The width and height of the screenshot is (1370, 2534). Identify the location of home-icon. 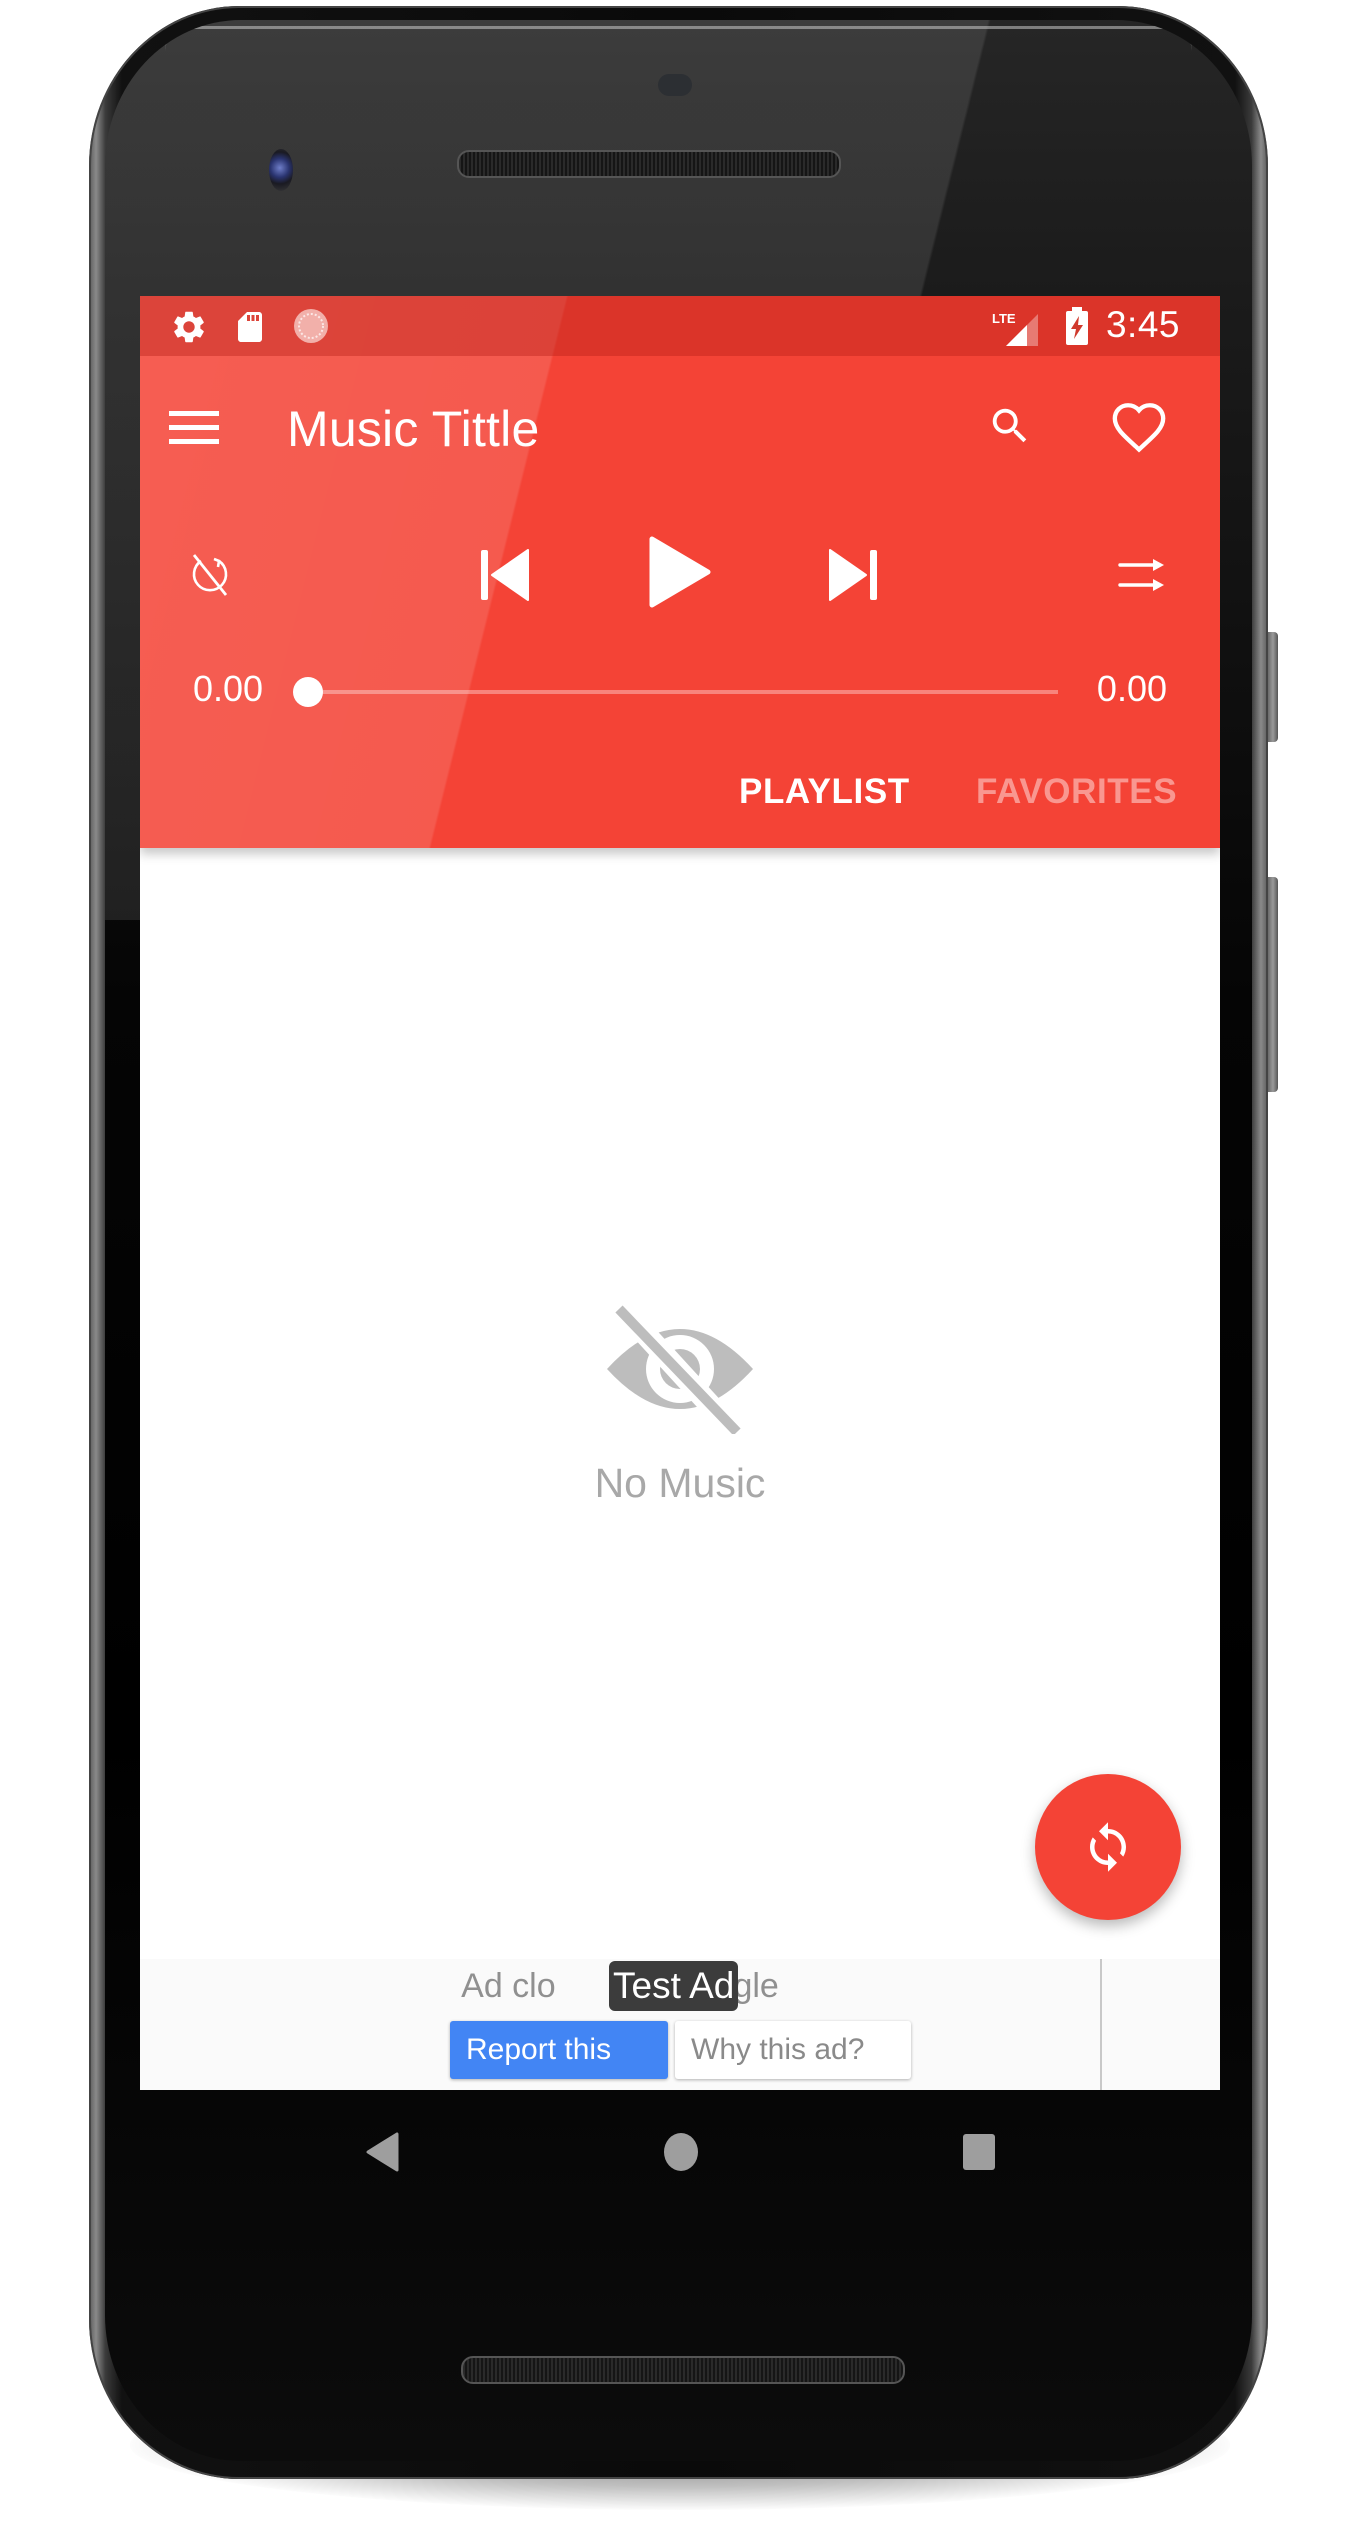
(681, 2152).